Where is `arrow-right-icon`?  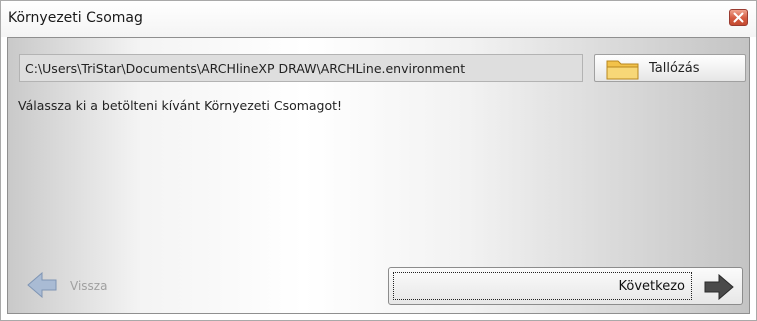 arrow-right-icon is located at coordinates (719, 287).